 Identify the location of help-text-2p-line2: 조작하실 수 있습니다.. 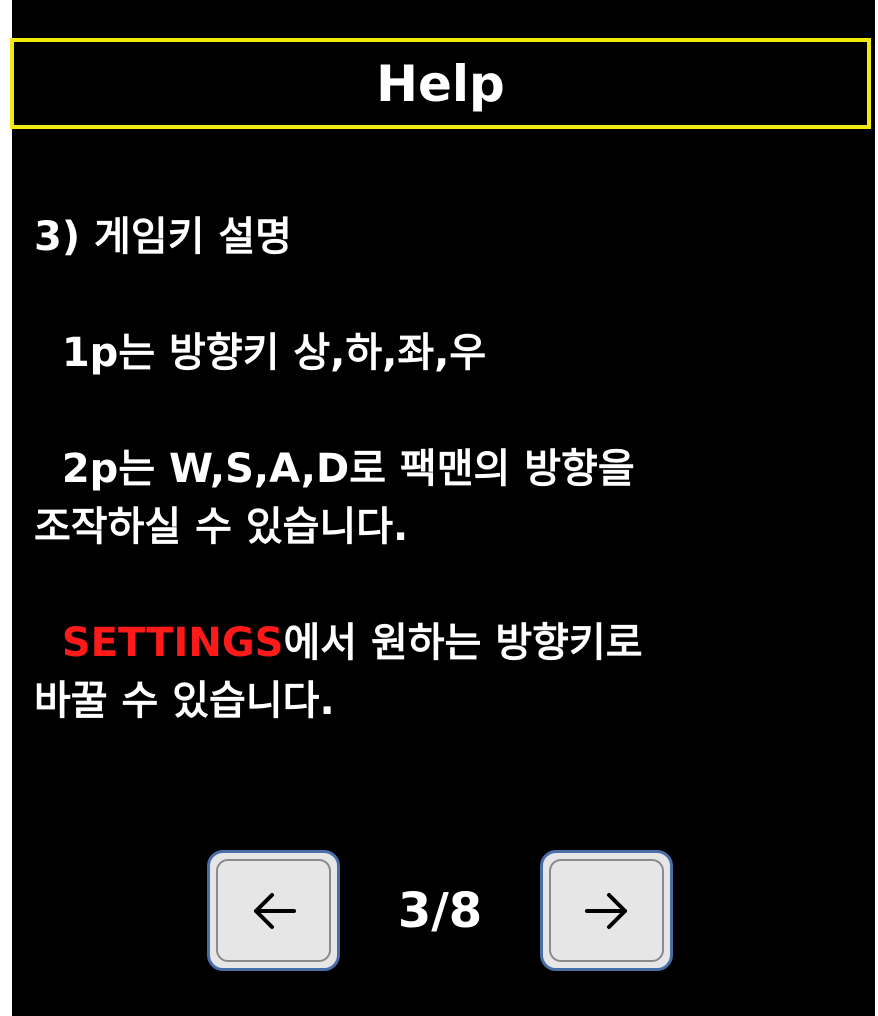
(221, 527).